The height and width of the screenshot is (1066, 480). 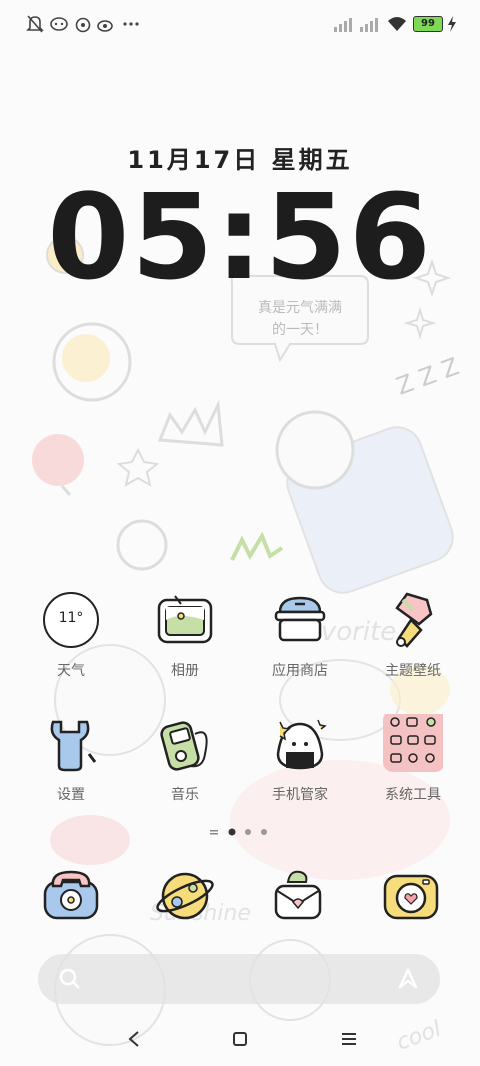 I want to click on assistant-icon, so click(x=408, y=979).